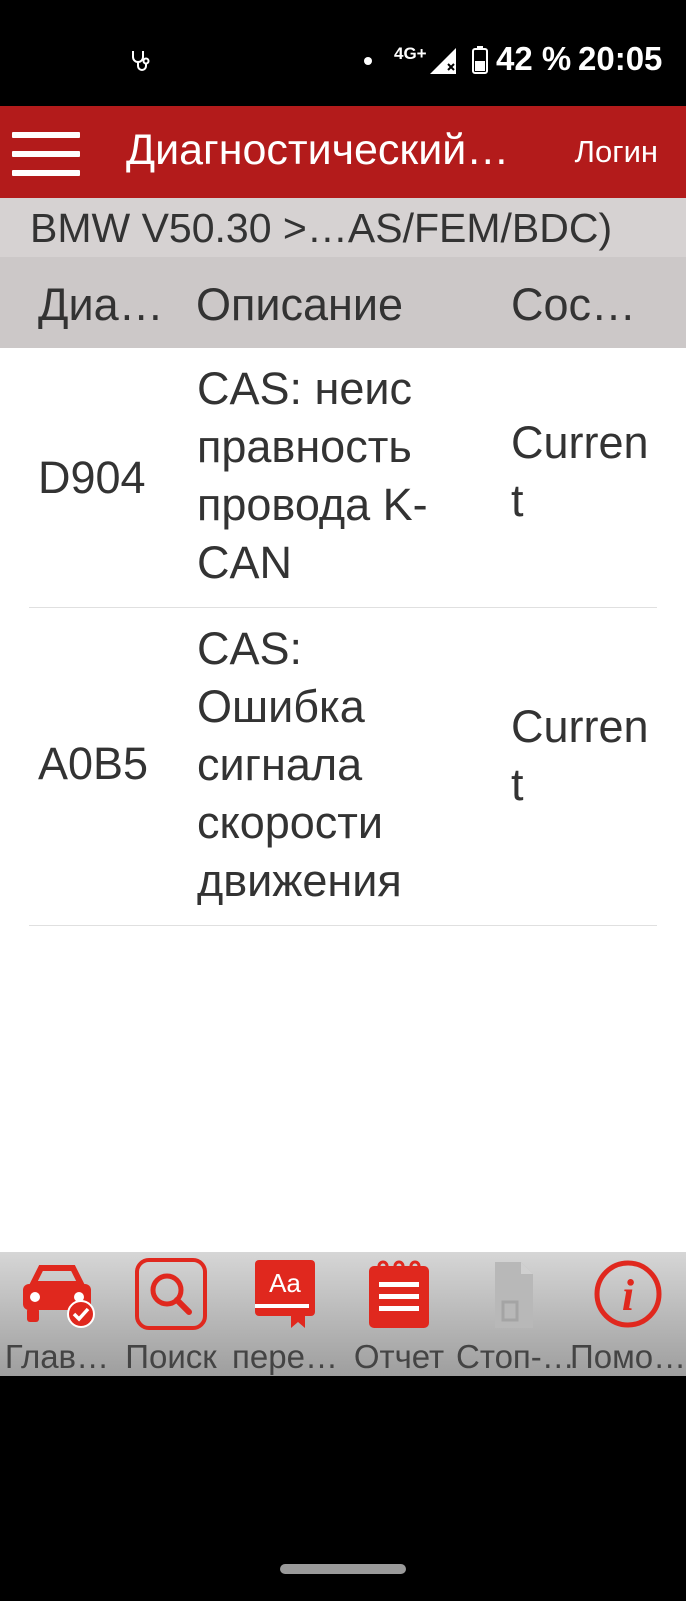 This screenshot has height=1601, width=686. What do you see at coordinates (399, 1356) in the screenshot?
I see `report-label: Отчет` at bounding box center [399, 1356].